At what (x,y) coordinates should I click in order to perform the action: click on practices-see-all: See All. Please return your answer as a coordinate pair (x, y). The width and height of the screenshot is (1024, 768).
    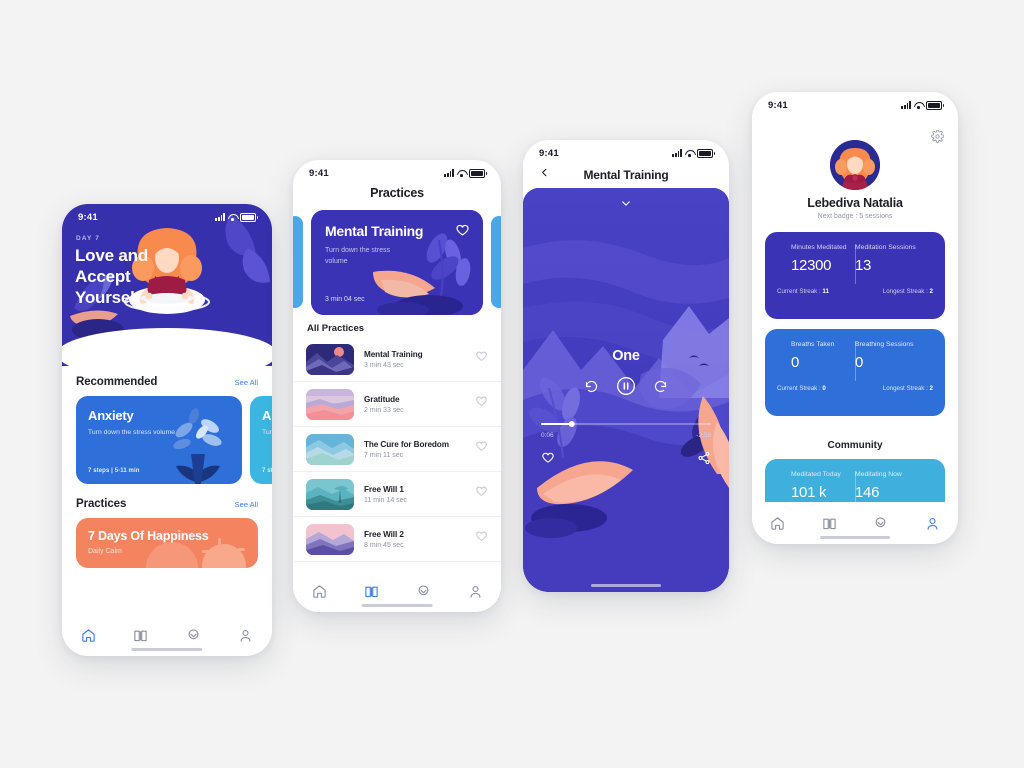
    Looking at the image, I should click on (246, 504).